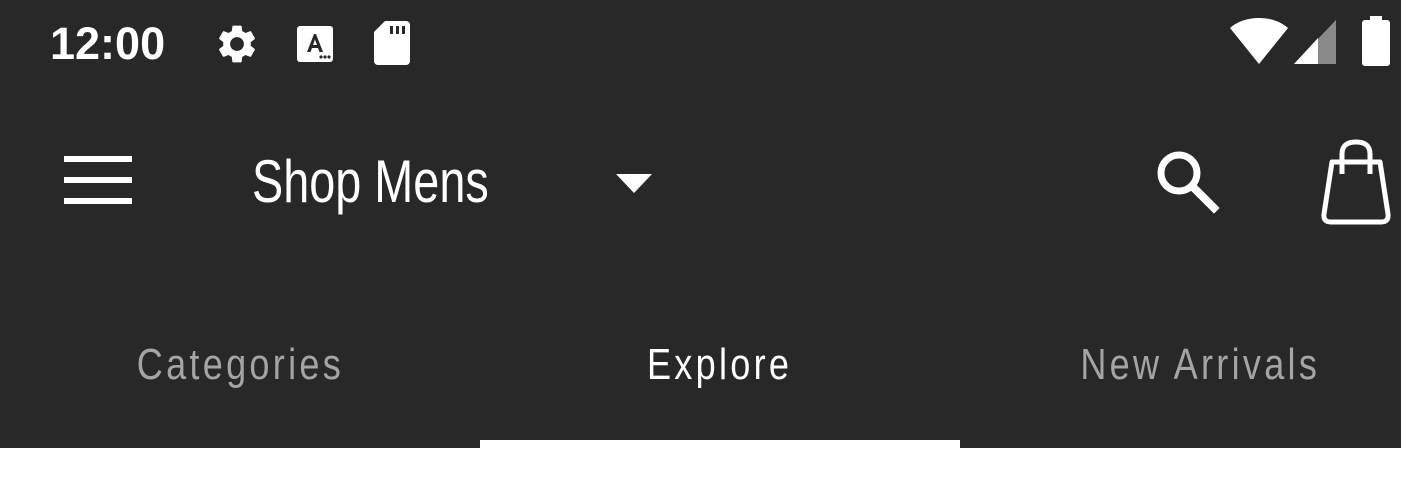 The height and width of the screenshot is (496, 1401). Describe the element at coordinates (392, 43) in the screenshot. I see `sd-card-icon` at that location.